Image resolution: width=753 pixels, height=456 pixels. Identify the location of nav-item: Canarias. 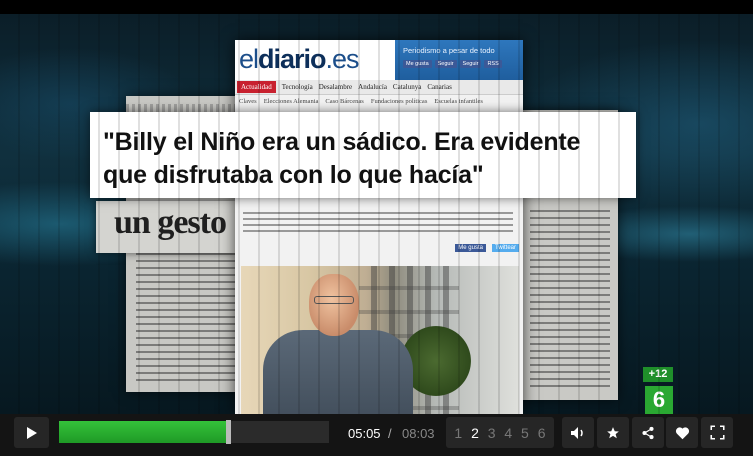
(439, 87).